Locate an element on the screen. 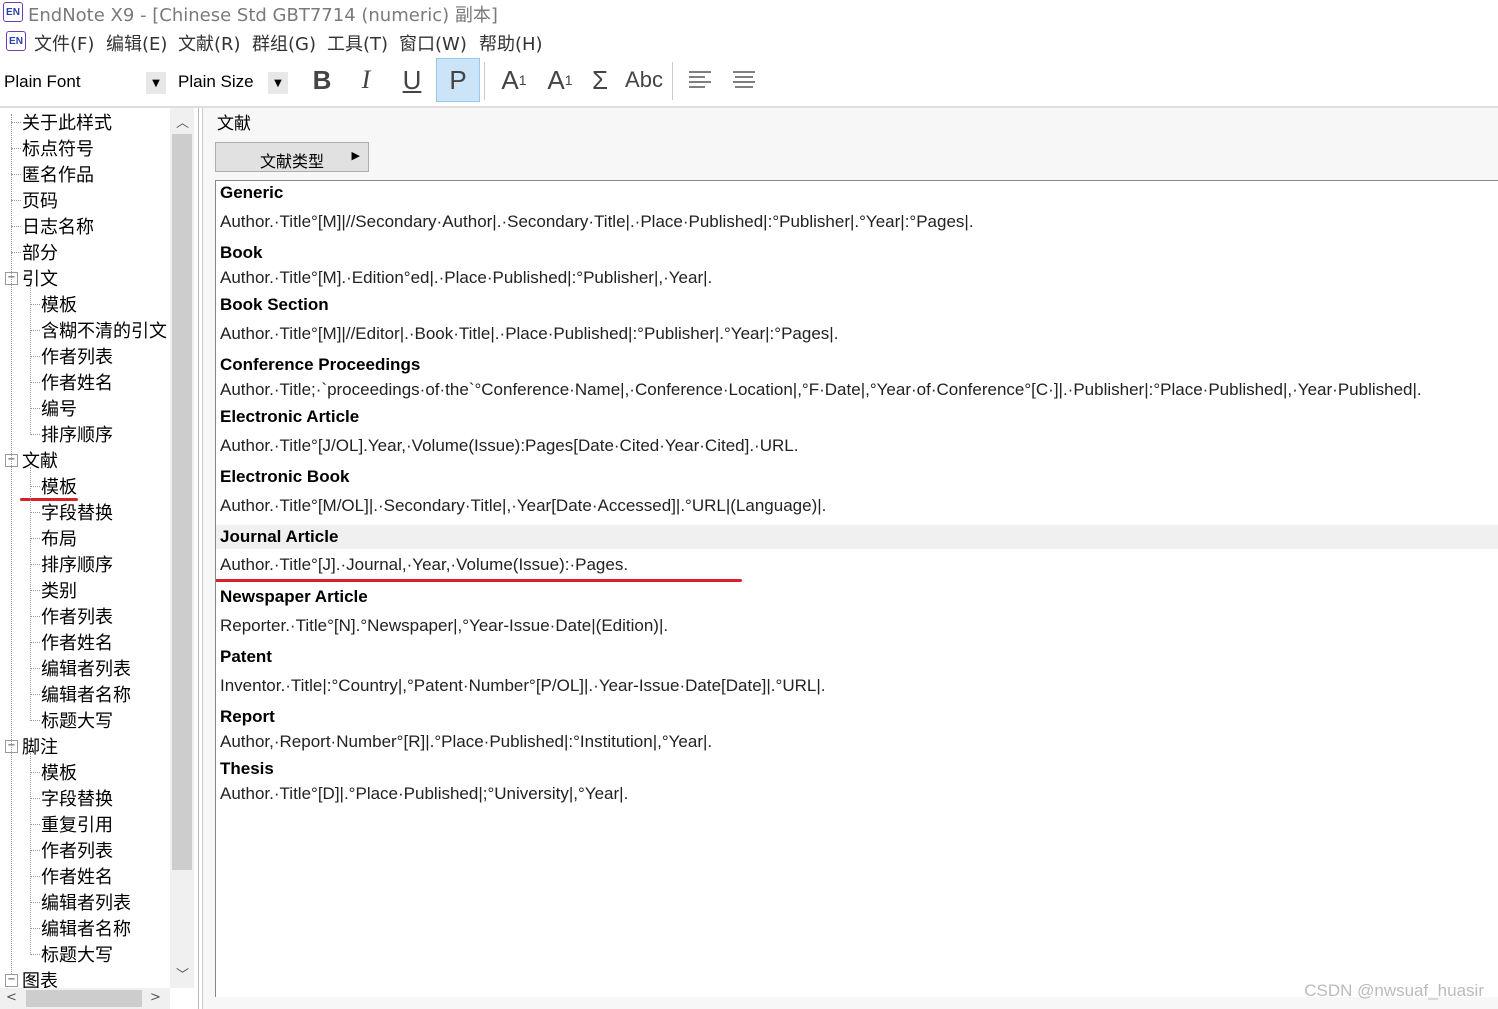 Image resolution: width=1498 pixels, height=1009 pixels. tree-item: 页码 is located at coordinates (40, 200).